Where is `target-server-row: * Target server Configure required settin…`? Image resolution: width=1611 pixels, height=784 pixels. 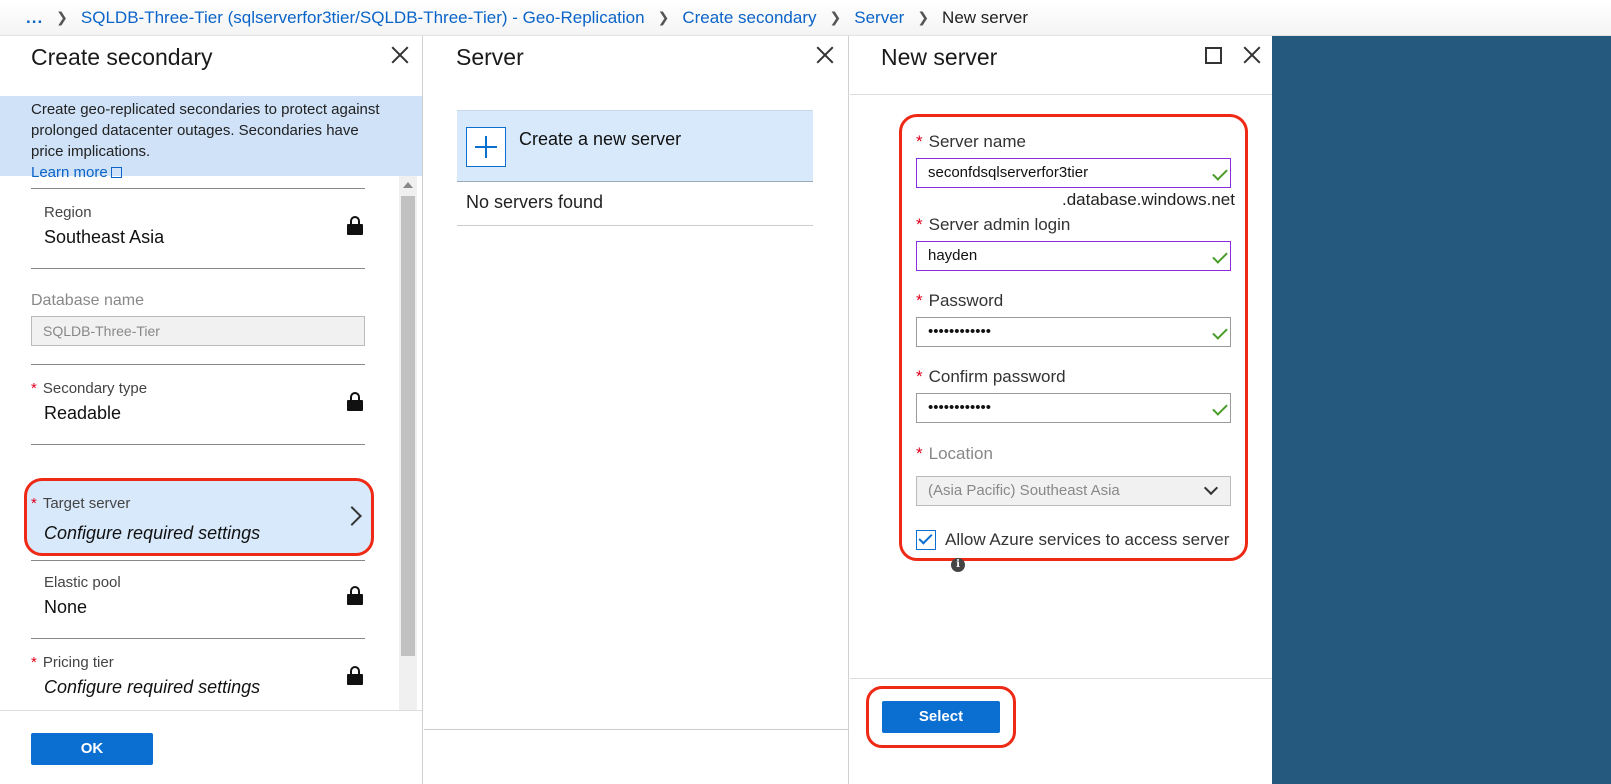
target-server-row: * Target server Configure required settin… is located at coordinates (199, 517).